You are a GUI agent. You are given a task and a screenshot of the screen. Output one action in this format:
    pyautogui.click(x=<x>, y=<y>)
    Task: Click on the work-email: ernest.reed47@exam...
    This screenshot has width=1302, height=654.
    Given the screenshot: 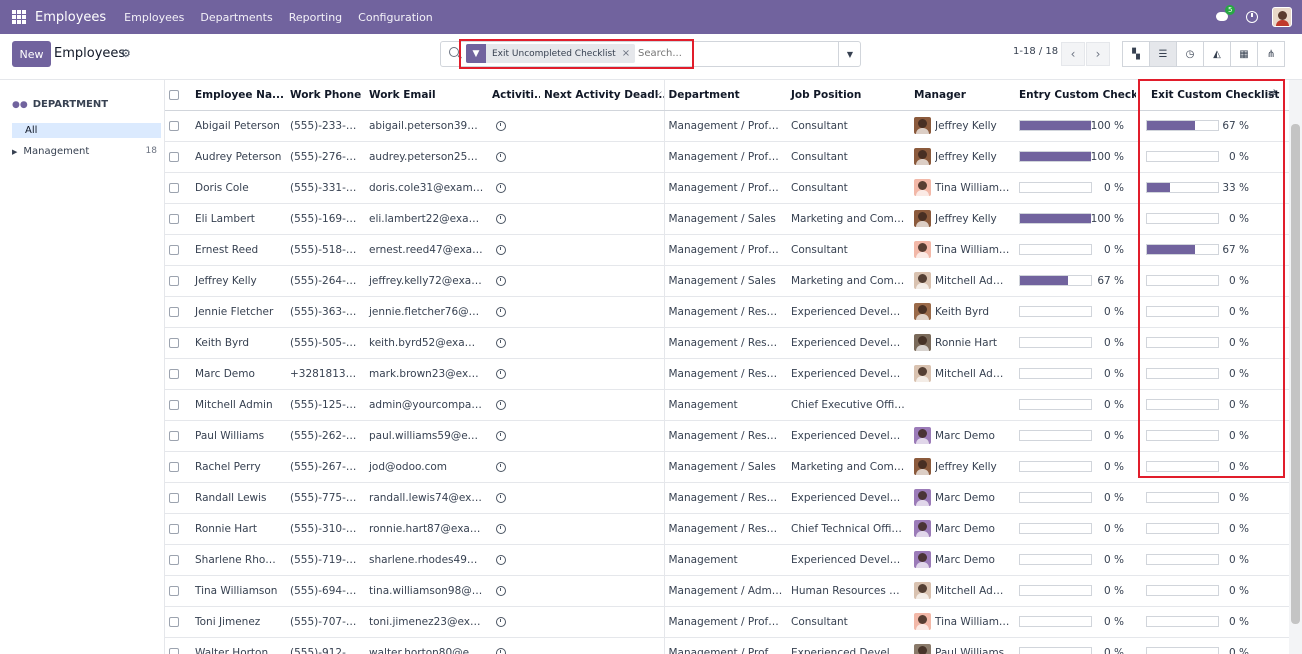 What is the action you would take?
    pyautogui.click(x=426, y=250)
    